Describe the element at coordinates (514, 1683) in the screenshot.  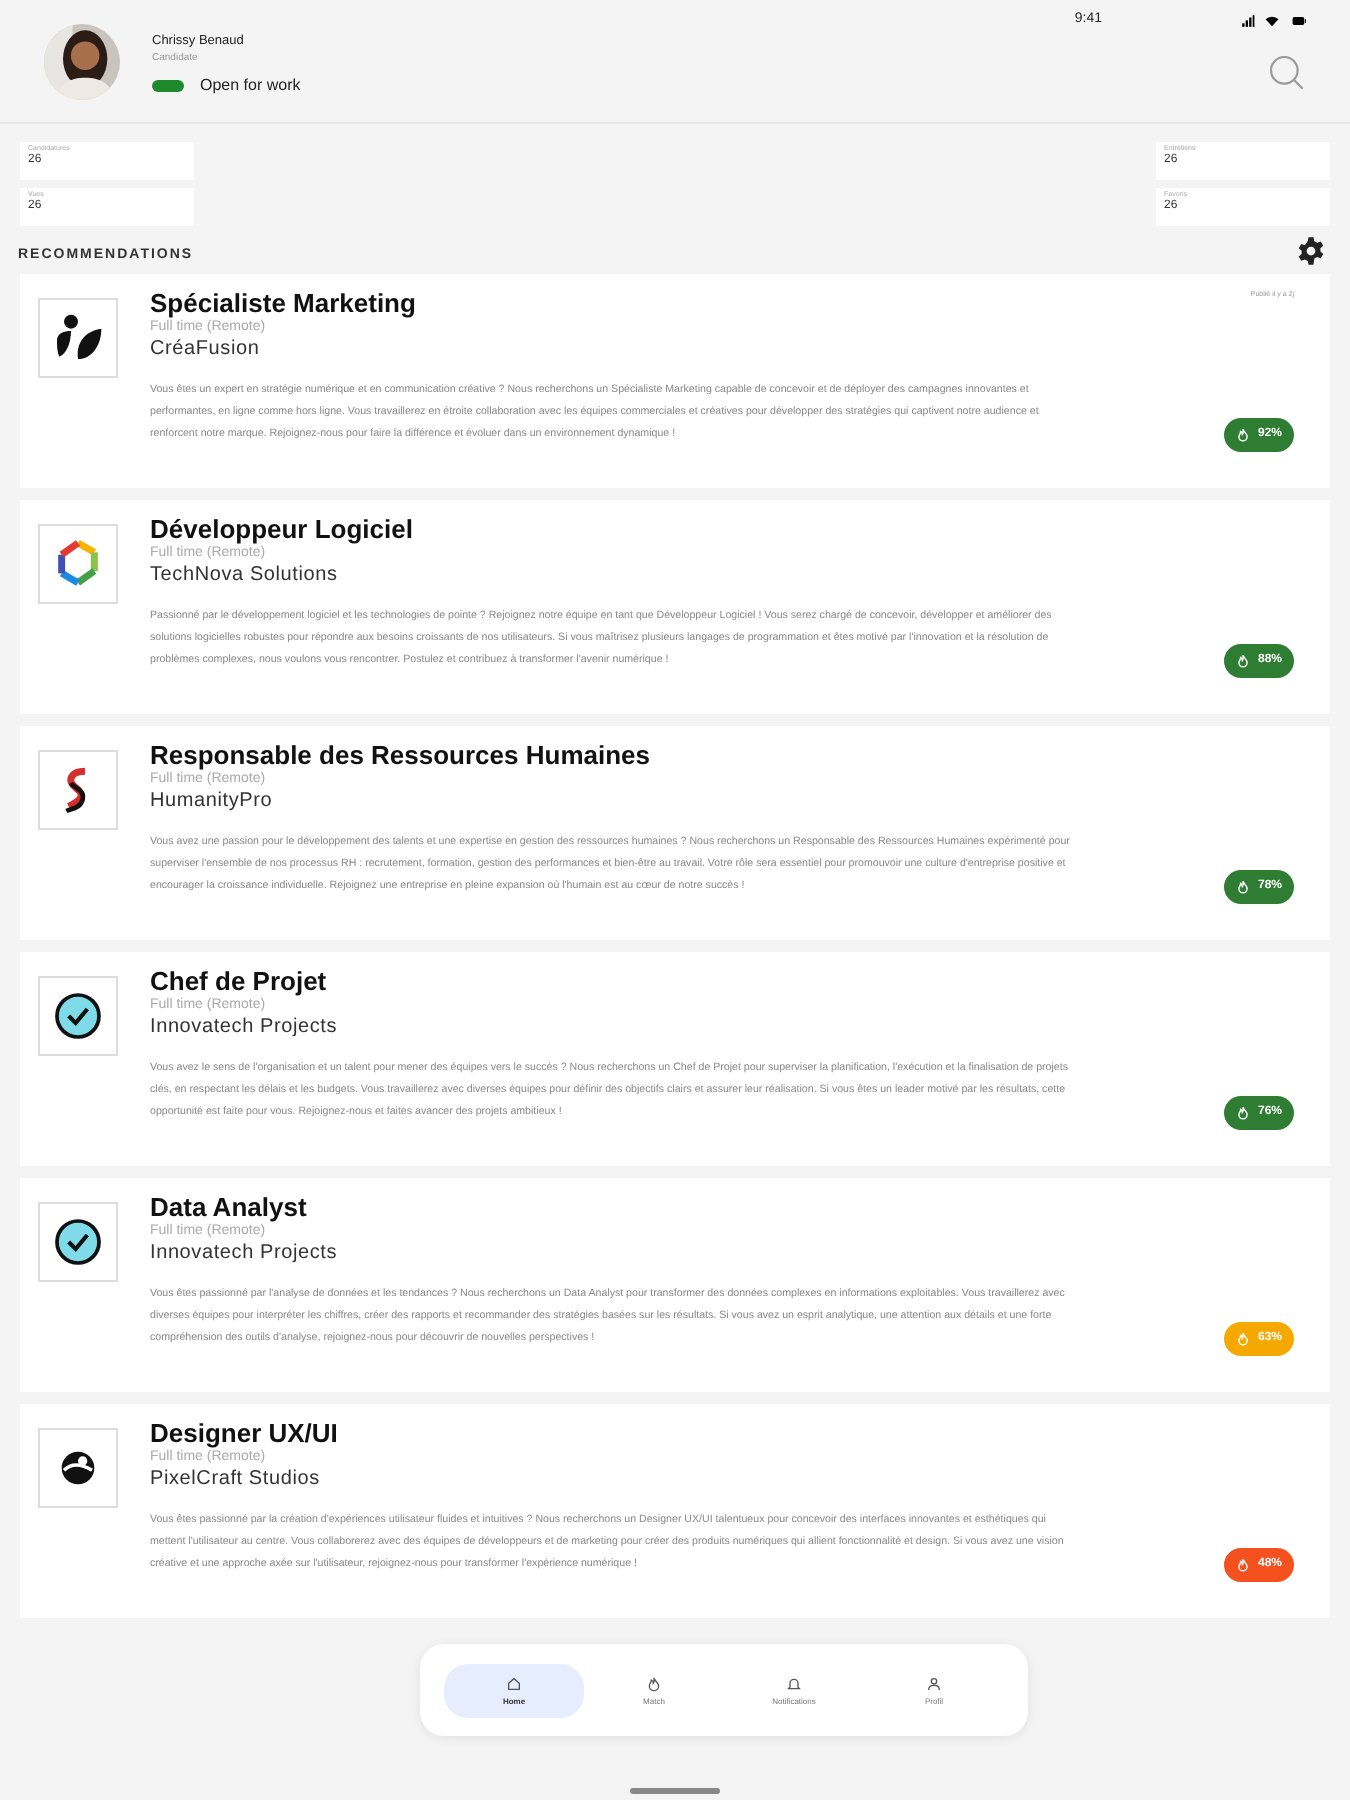
I see `home-icon` at that location.